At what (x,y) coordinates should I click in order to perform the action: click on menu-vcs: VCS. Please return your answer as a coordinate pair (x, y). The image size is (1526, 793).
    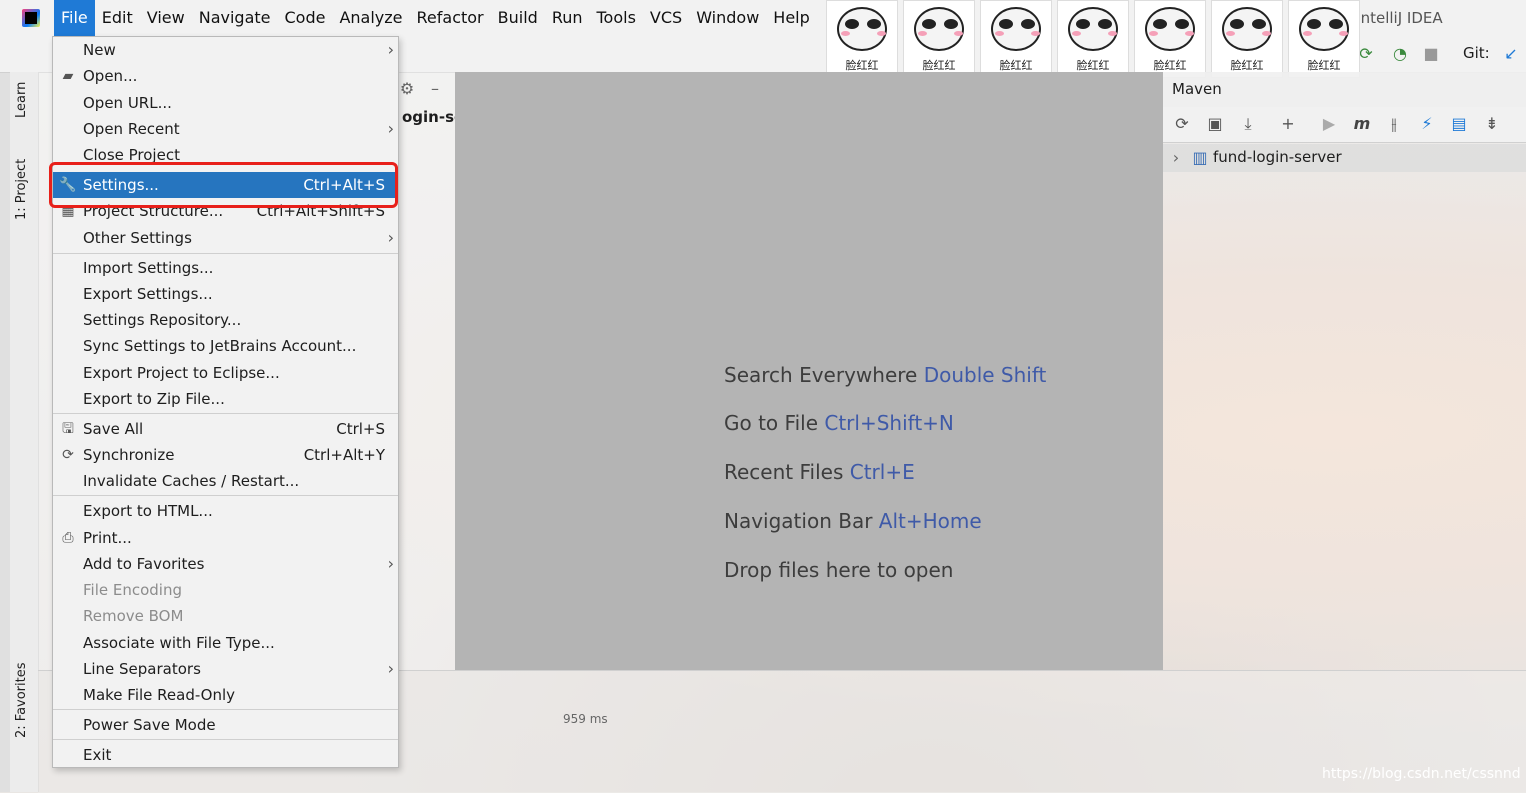
    Looking at the image, I should click on (666, 18).